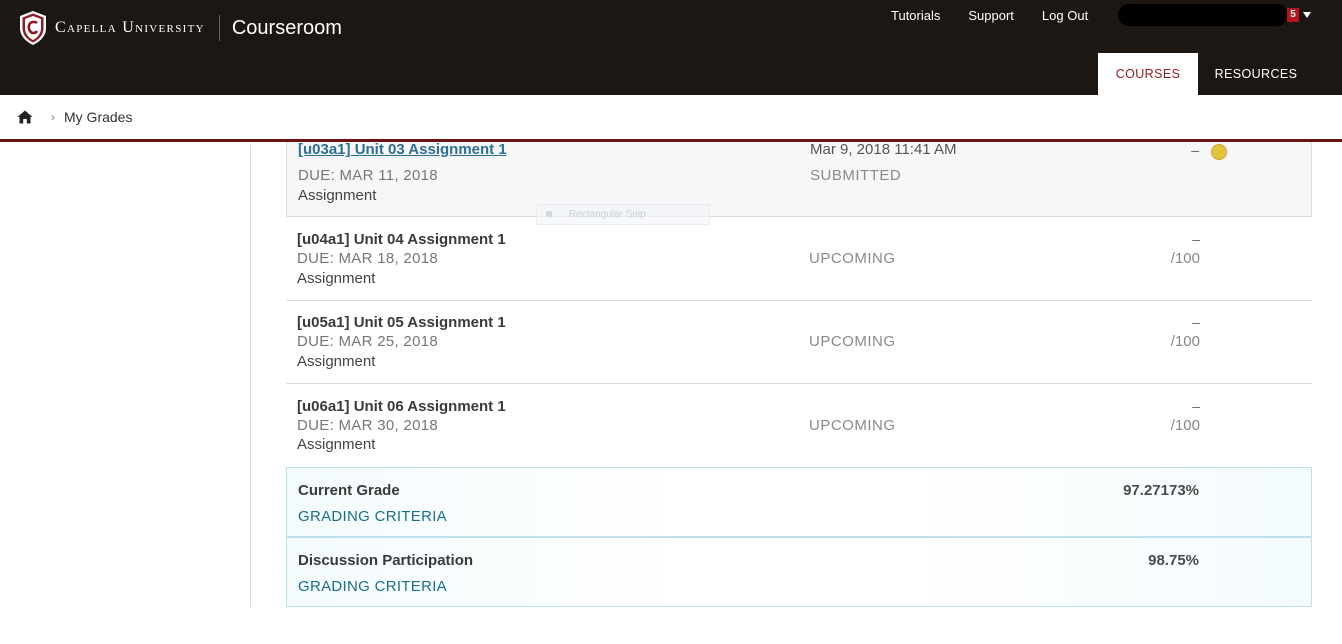 This screenshot has width=1342, height=644. What do you see at coordinates (671, 118) in the screenshot?
I see `breadcrumb: › My Grades` at bounding box center [671, 118].